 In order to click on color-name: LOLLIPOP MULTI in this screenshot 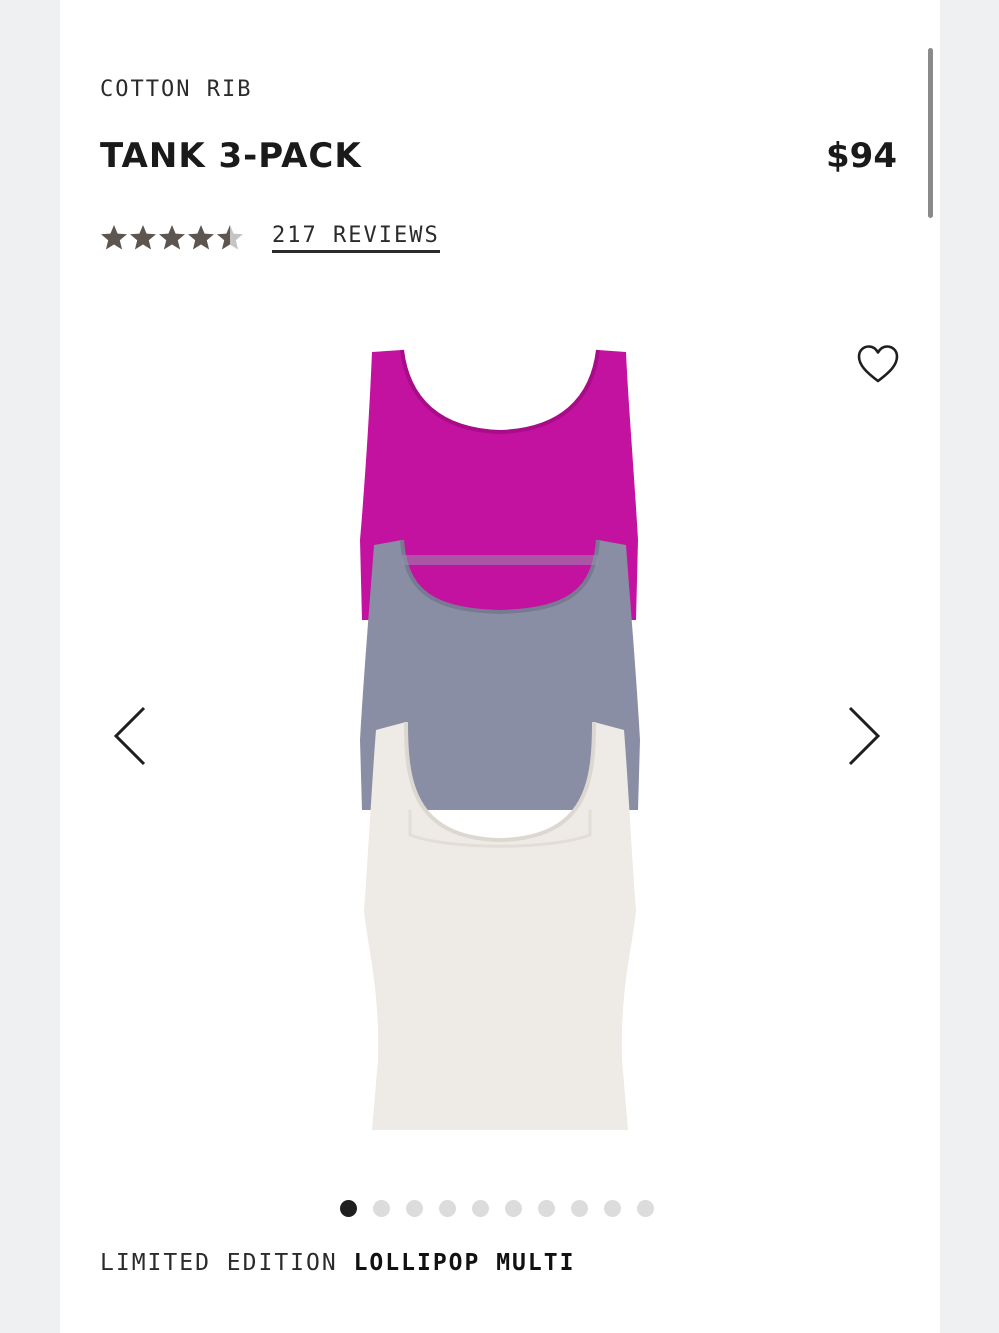, I will do `click(464, 1263)`.